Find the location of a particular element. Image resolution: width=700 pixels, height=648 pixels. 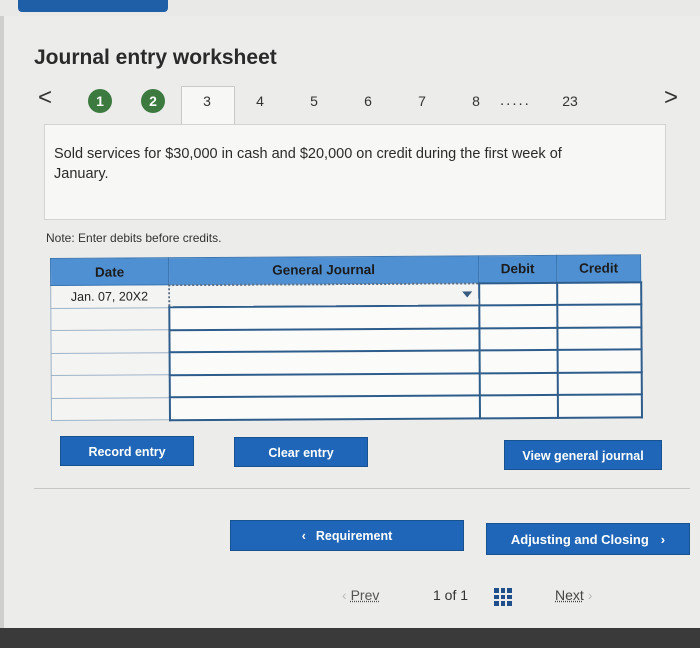

record-entry-button: Record entry is located at coordinates (127, 451).